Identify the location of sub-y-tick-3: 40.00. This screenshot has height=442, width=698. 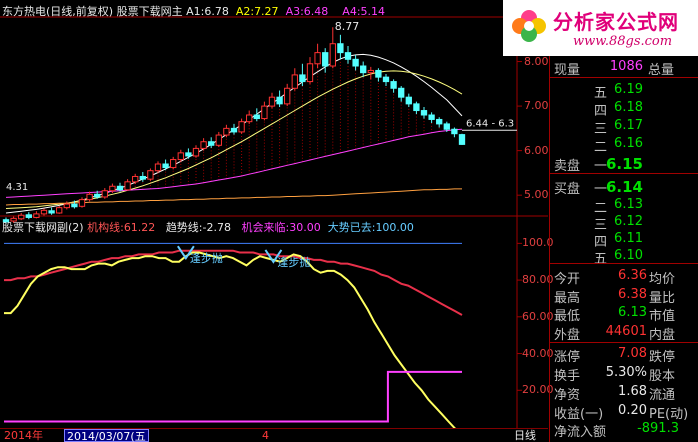
(538, 353).